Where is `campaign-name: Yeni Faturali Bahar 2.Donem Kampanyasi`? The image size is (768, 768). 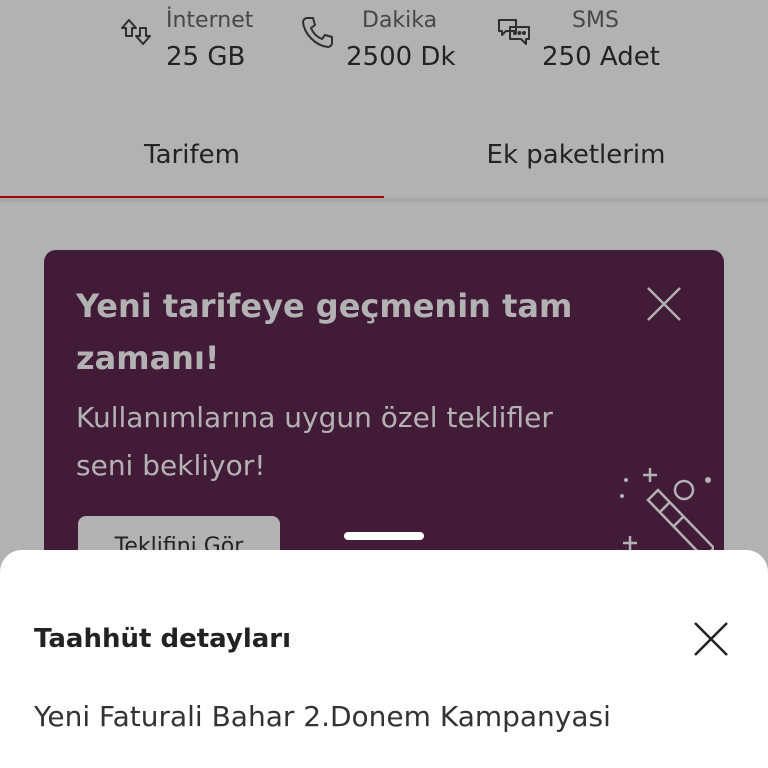 campaign-name: Yeni Faturali Bahar 2.Donem Kampanyasi is located at coordinates (322, 716).